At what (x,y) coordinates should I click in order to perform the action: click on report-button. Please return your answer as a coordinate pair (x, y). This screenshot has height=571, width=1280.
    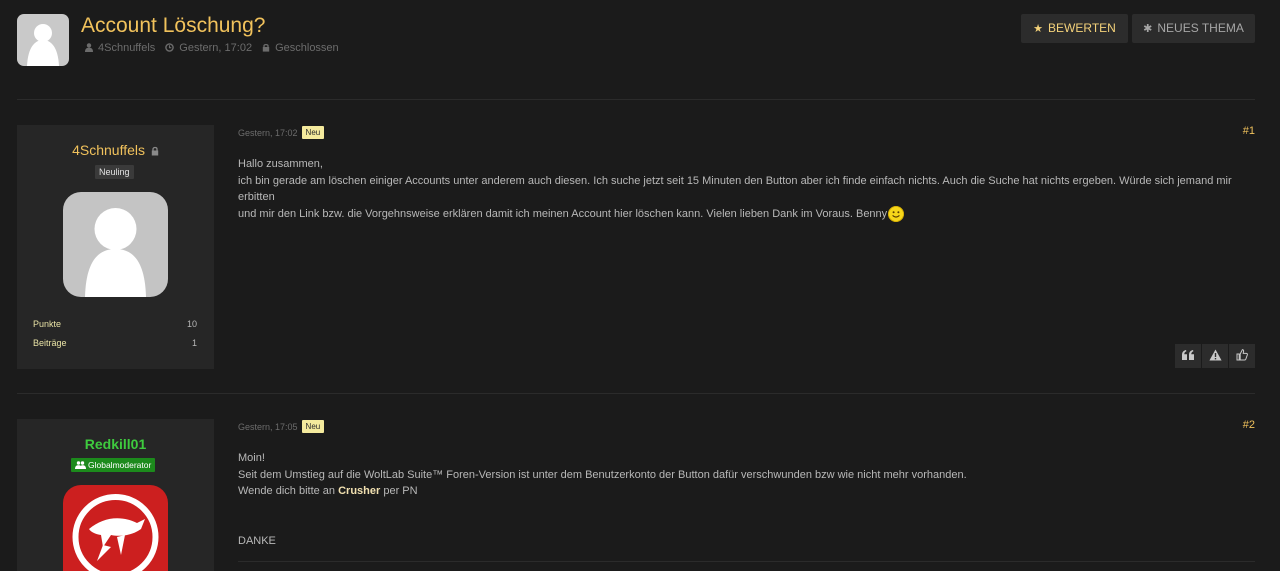
    Looking at the image, I should click on (1215, 356).